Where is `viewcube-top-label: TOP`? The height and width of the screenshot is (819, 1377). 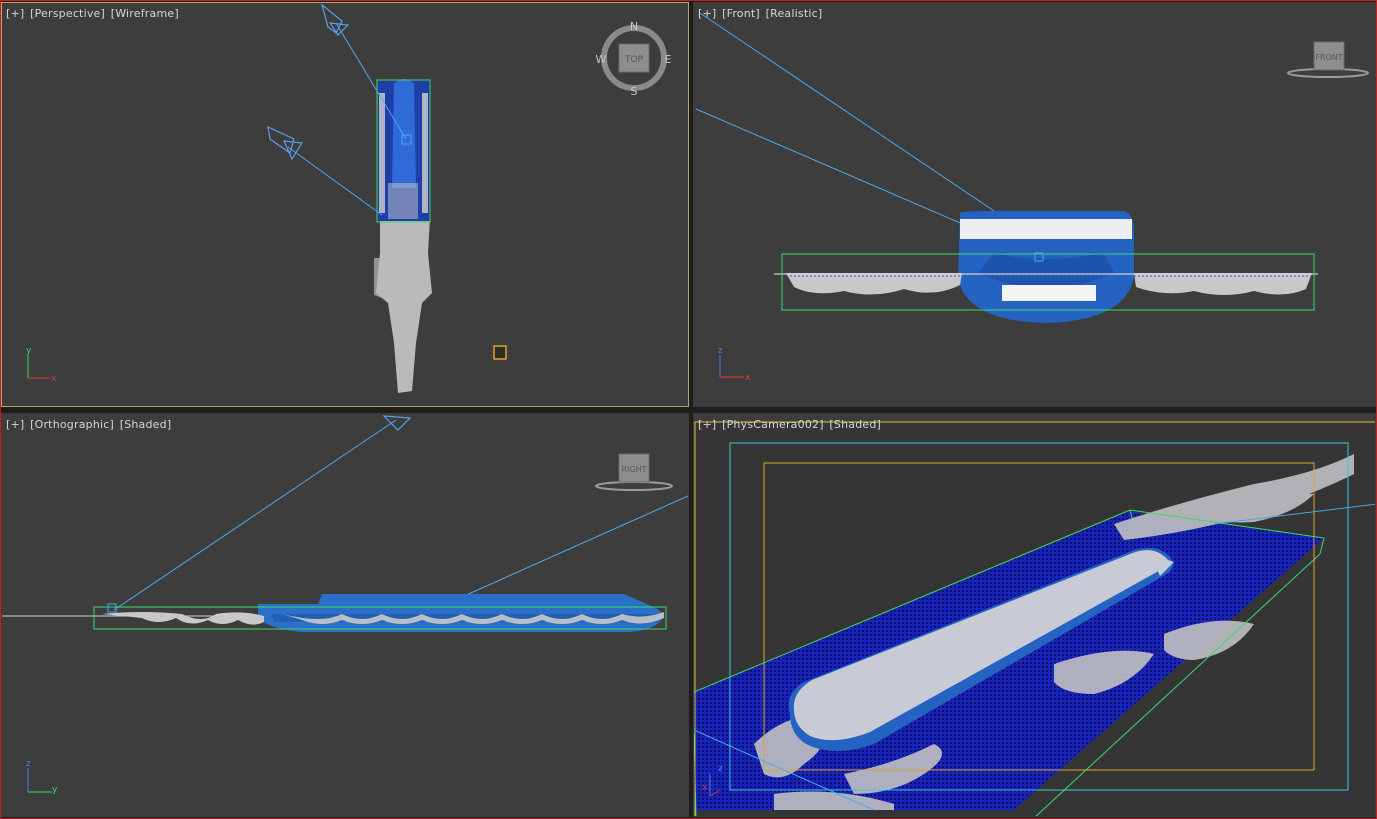 viewcube-top-label: TOP is located at coordinates (634, 60).